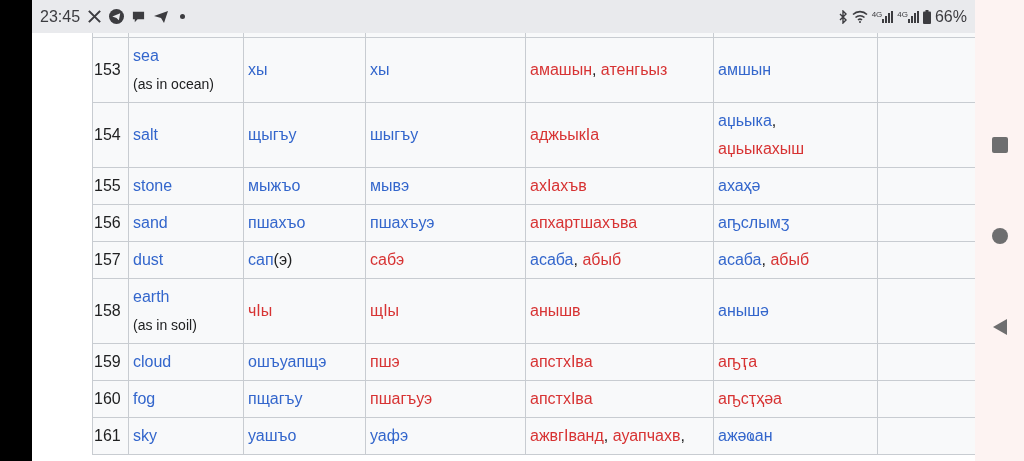  Describe the element at coordinates (738, 361) in the screenshot. I see `word-link: аҧҭа` at that location.